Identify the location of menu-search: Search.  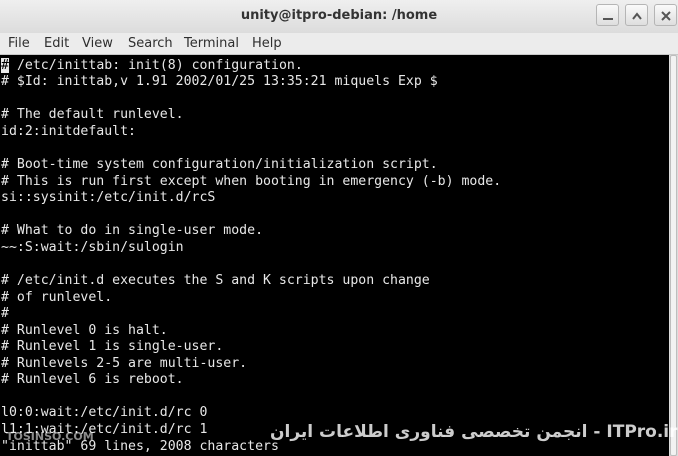
(150, 43).